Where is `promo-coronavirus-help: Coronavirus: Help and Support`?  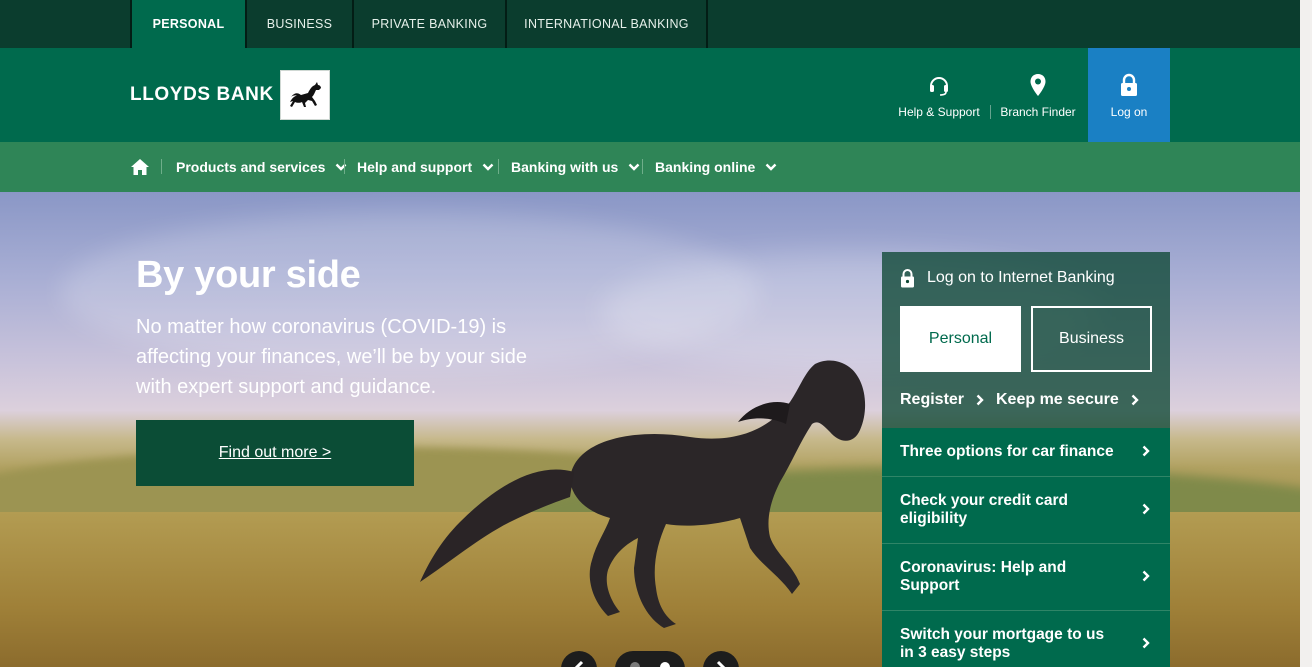 promo-coronavirus-help: Coronavirus: Help and Support is located at coordinates (1026, 577).